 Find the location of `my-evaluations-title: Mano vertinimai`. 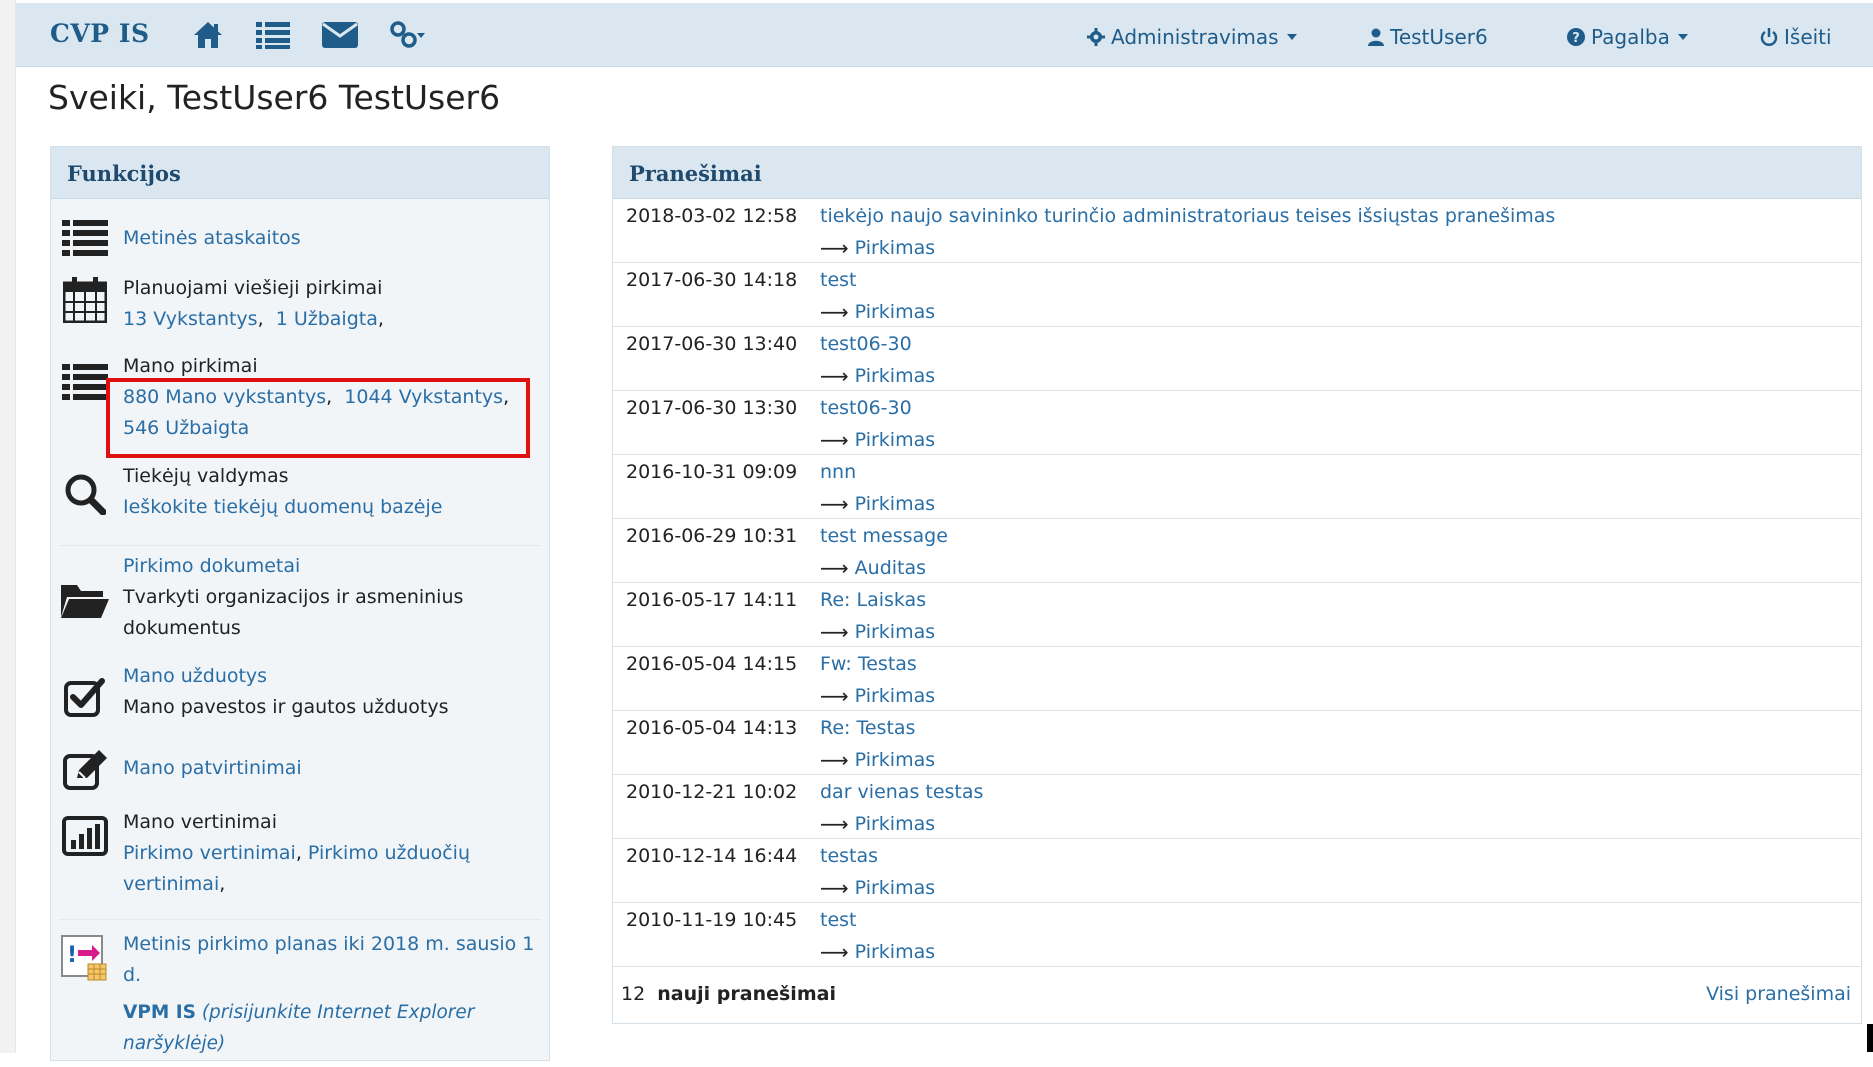

my-evaluations-title: Mano vertinimai is located at coordinates (200, 822).